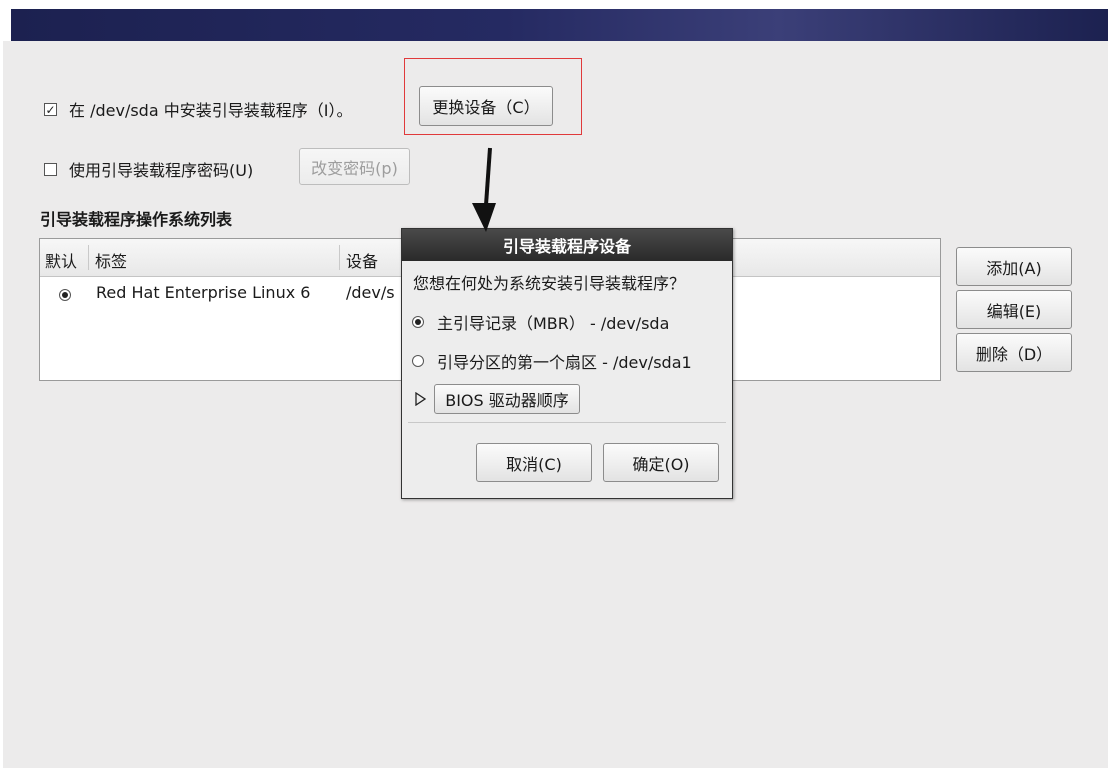 The width and height of the screenshot is (1108, 768). Describe the element at coordinates (161, 170) in the screenshot. I see `use-password-label: 使用引导装载程序密码(U)` at that location.